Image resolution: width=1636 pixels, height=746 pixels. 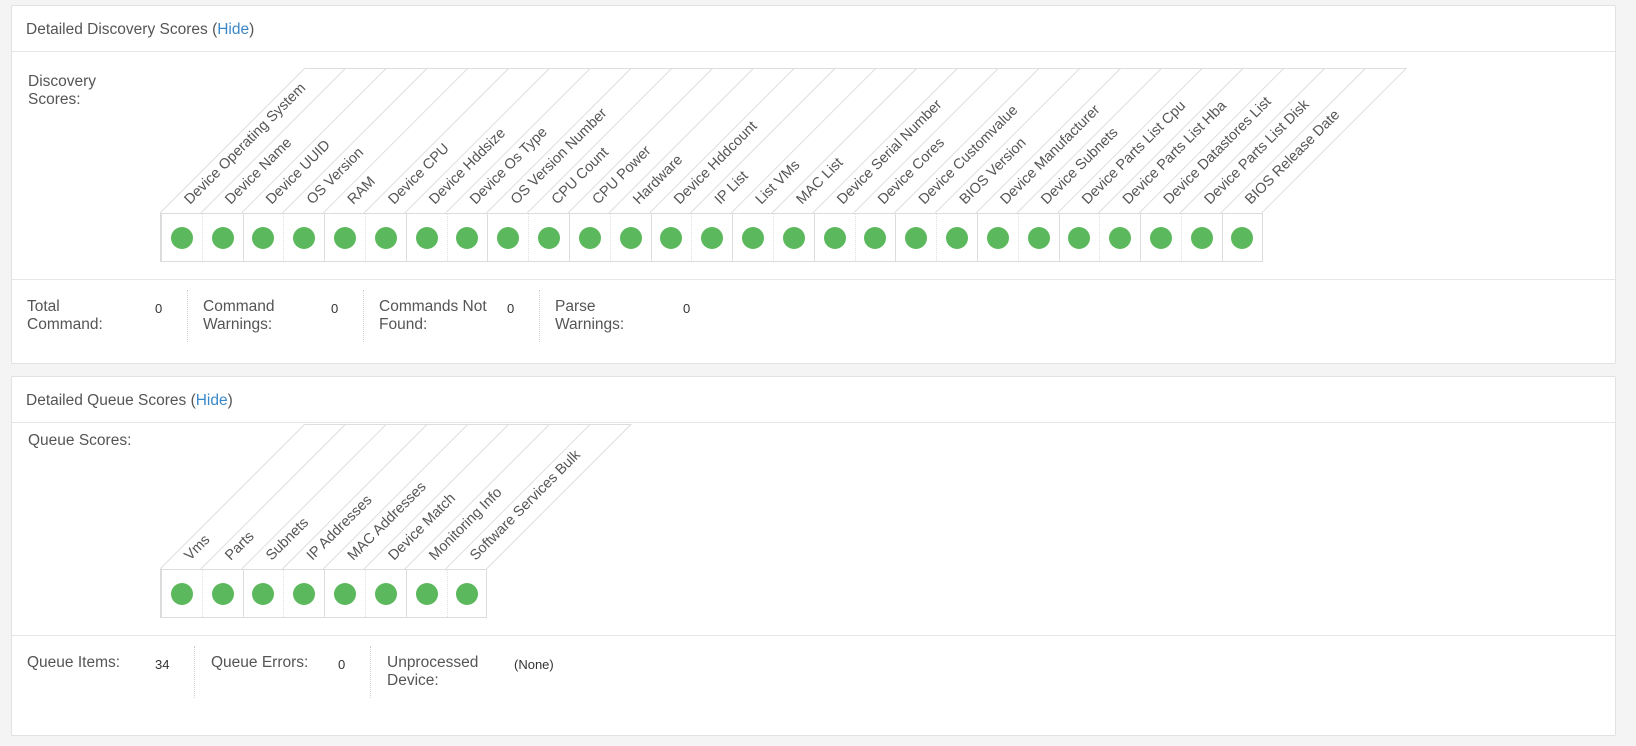 I want to click on queue-column-header: Monitoring Info, so click(x=465, y=524).